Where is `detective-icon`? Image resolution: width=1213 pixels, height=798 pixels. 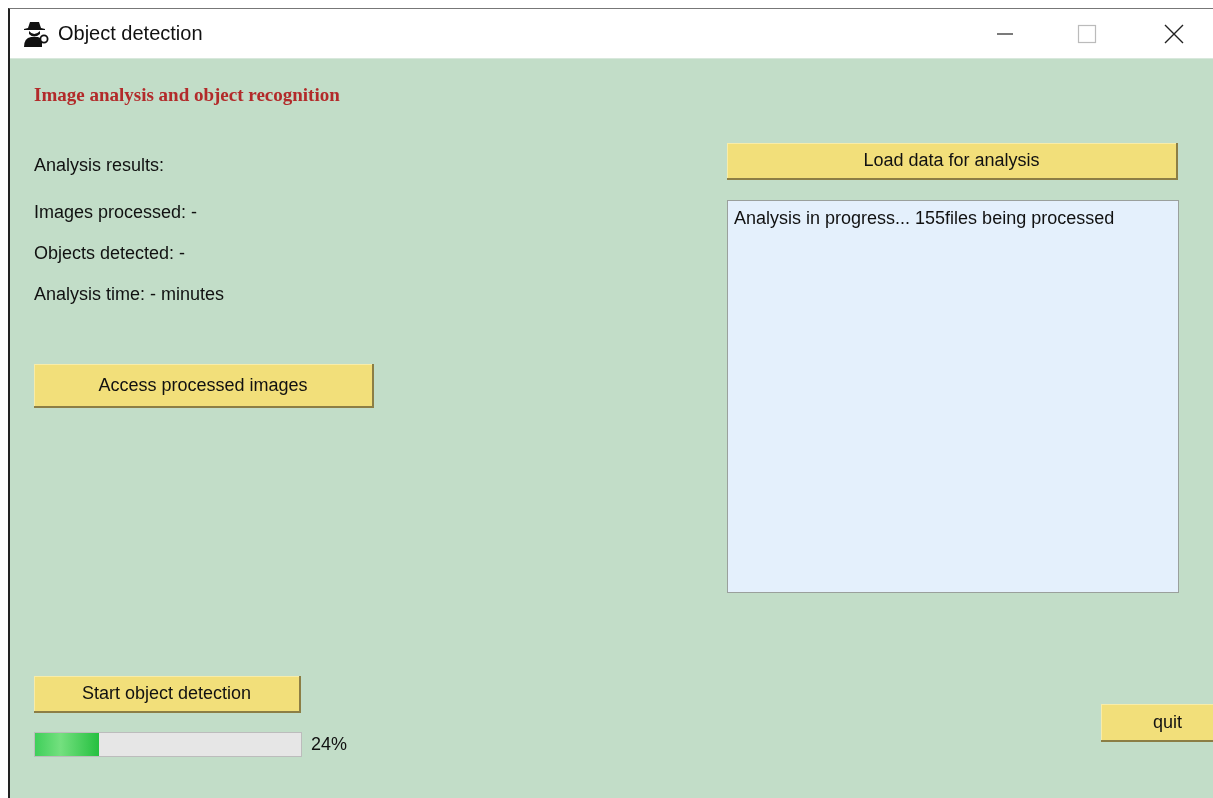 detective-icon is located at coordinates (36, 33).